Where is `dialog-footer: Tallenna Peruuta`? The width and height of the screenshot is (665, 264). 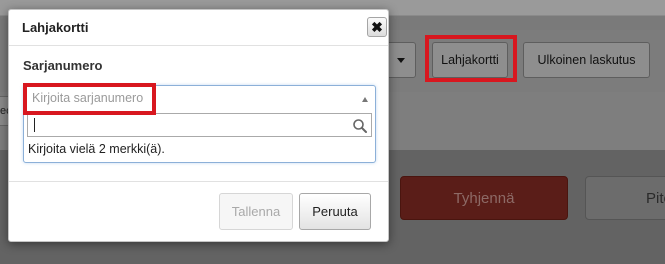 dialog-footer: Tallenna Peruuta is located at coordinates (198, 211).